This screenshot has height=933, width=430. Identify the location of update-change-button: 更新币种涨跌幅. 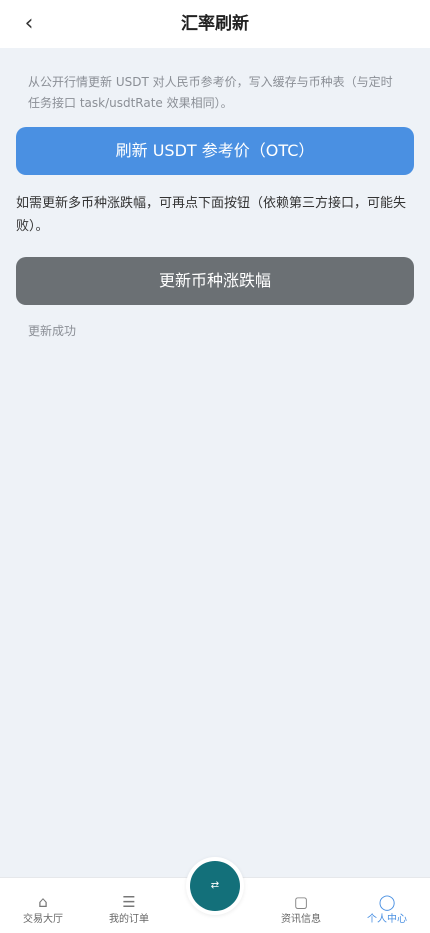
(215, 281).